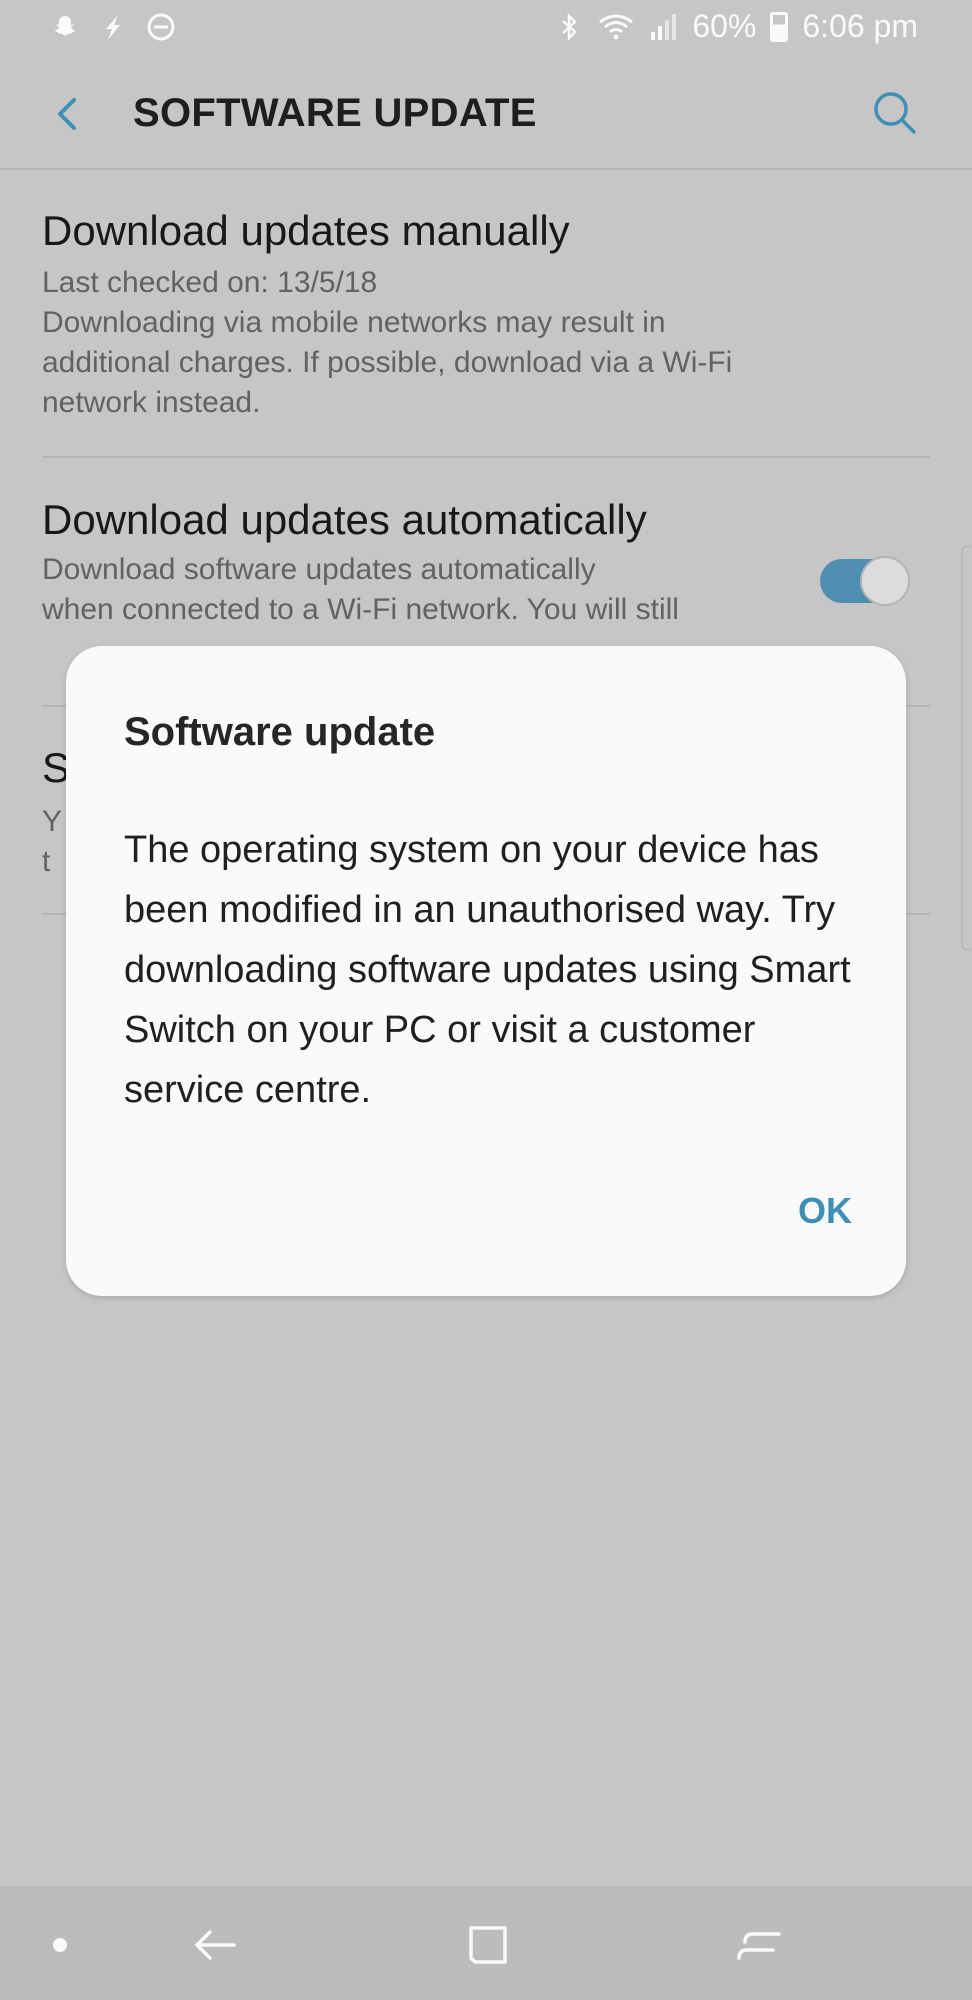  Describe the element at coordinates (779, 26) in the screenshot. I see `battery-icon` at that location.